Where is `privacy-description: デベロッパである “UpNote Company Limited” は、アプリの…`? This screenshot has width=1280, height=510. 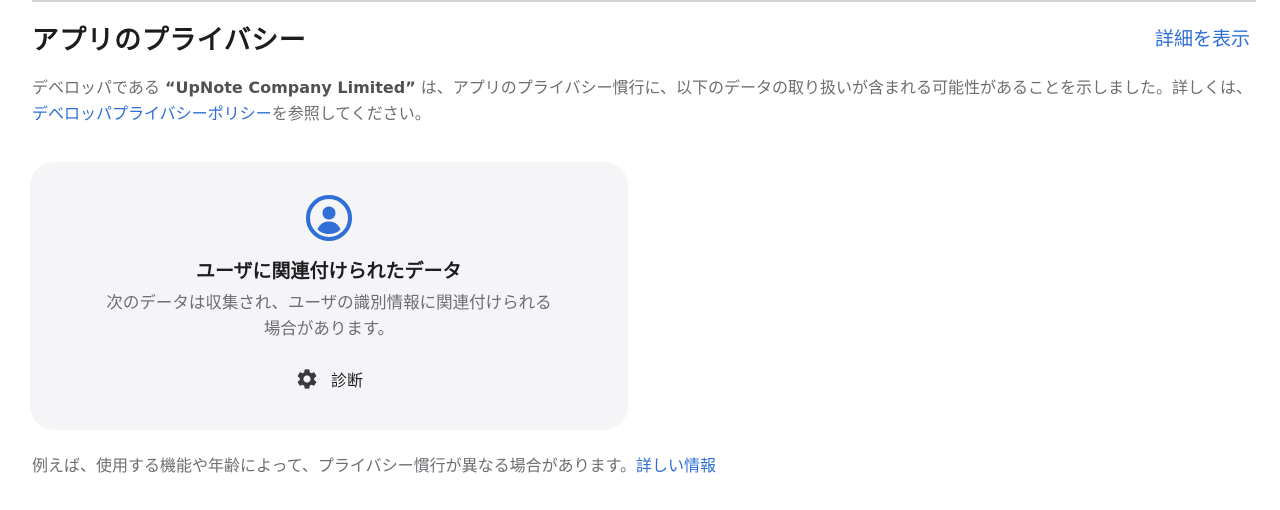 privacy-description: デベロッパである “UpNote Company Limited” は、アプリの… is located at coordinates (642, 101).